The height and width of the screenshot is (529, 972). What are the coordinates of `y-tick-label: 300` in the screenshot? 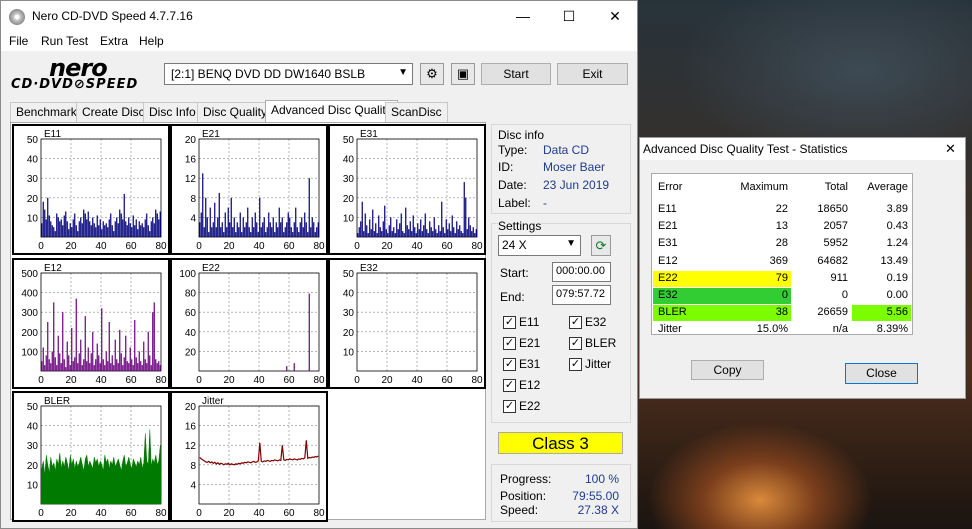 It's located at (29, 313).